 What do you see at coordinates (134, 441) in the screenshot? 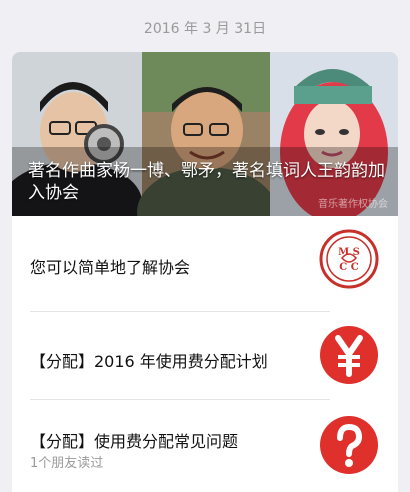
I see `article-title-3: 【分配】使用费分配常见问题` at bounding box center [134, 441].